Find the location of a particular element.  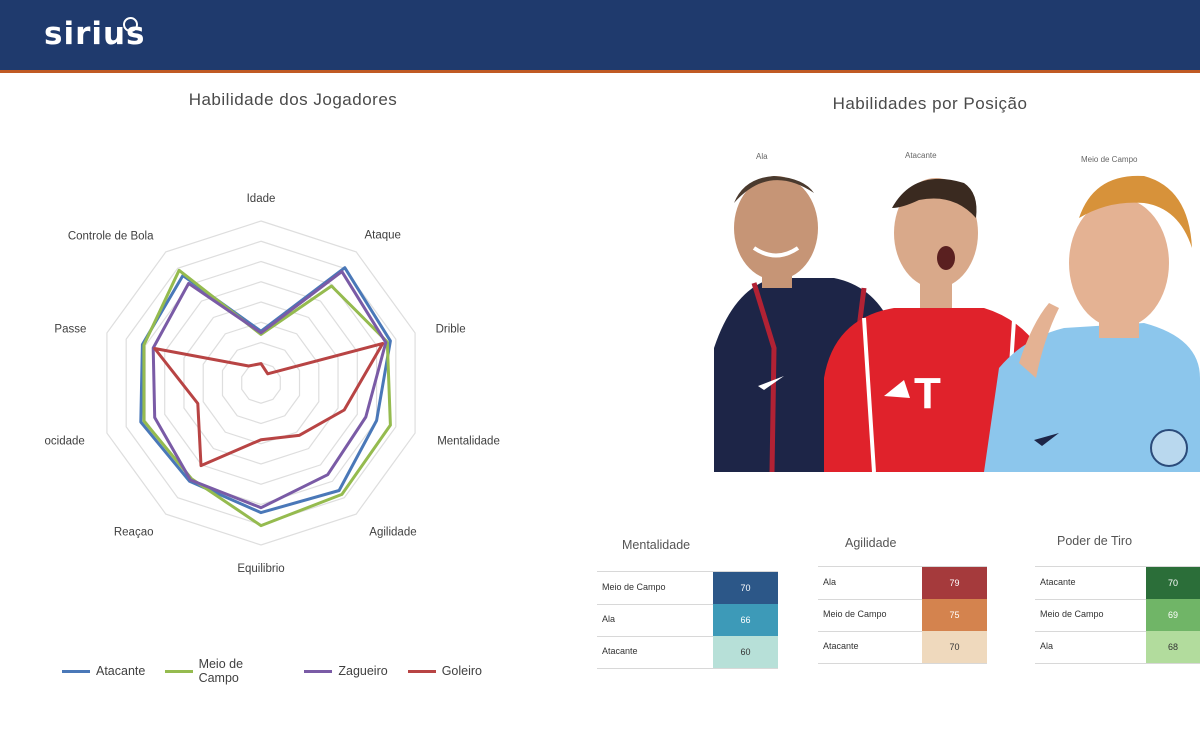

legend-item: Meio de Campo is located at coordinates (224, 671).